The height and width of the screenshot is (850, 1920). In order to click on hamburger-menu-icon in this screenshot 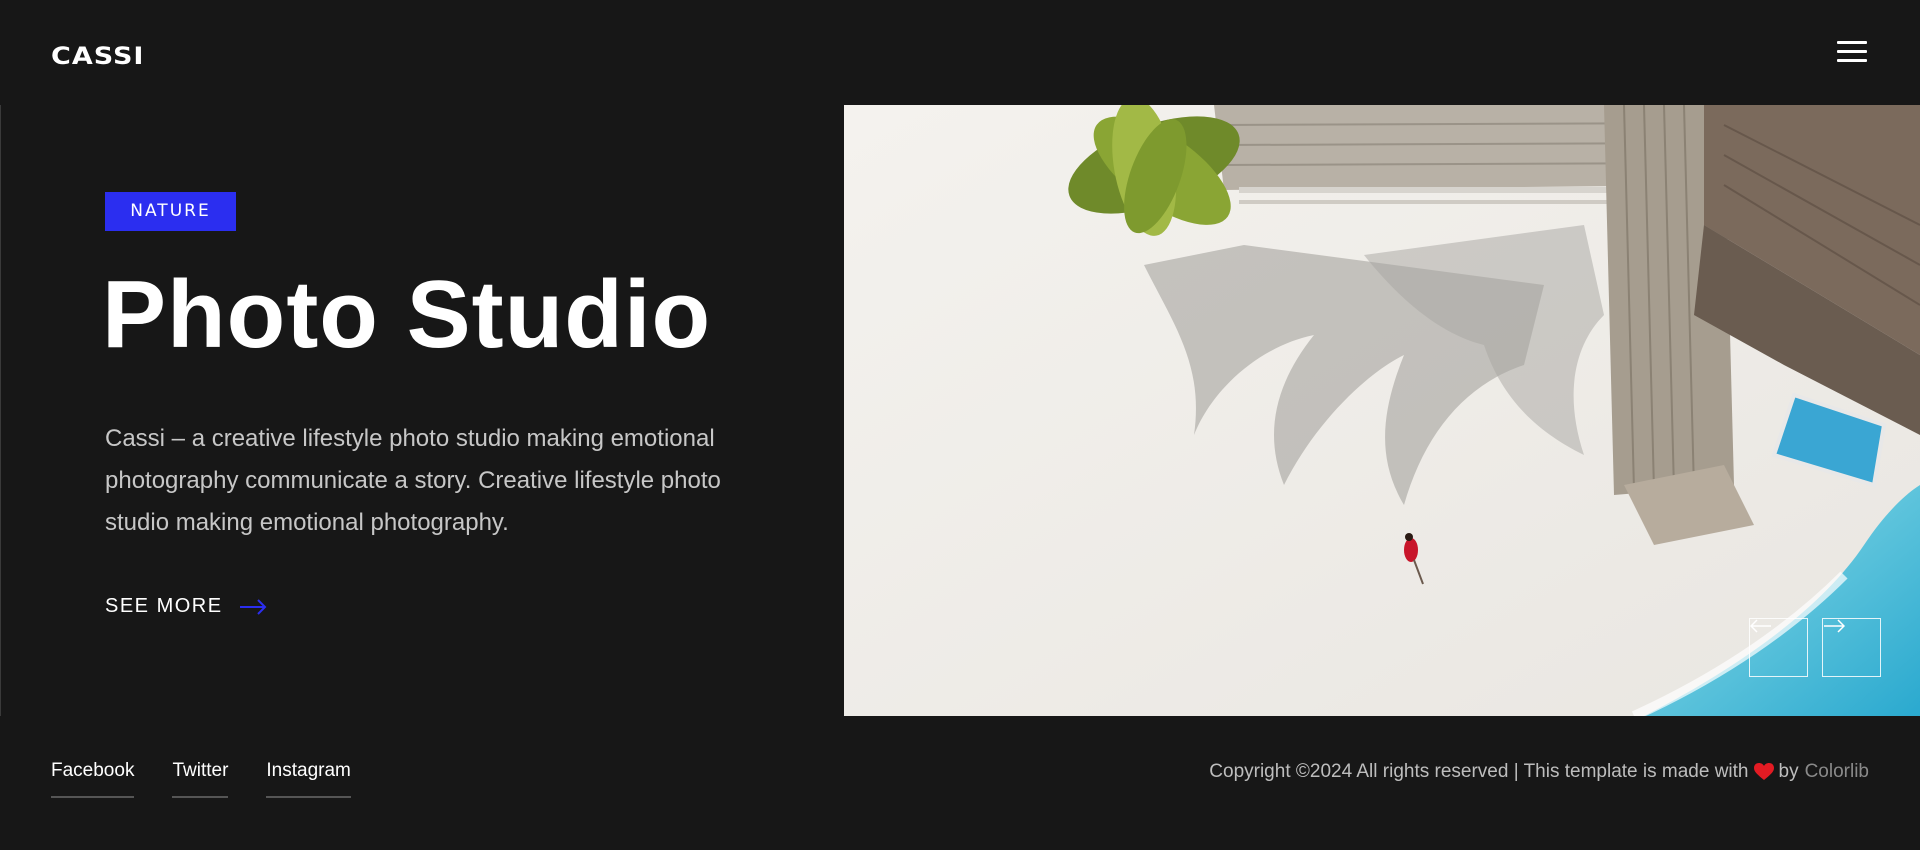, I will do `click(1852, 52)`.